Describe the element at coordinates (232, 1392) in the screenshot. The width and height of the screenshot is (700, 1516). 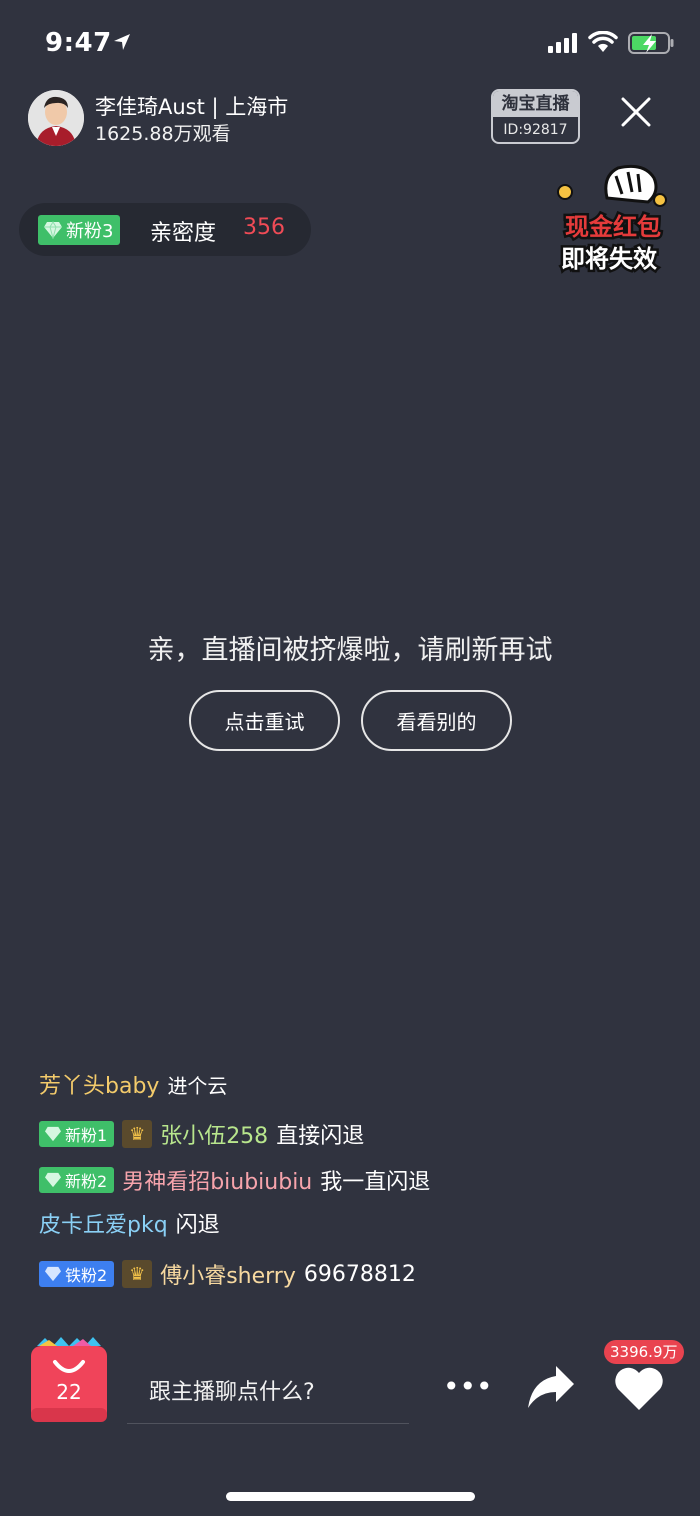
I see `chat-input-placeholder: 跟主播聊点什么?` at that location.